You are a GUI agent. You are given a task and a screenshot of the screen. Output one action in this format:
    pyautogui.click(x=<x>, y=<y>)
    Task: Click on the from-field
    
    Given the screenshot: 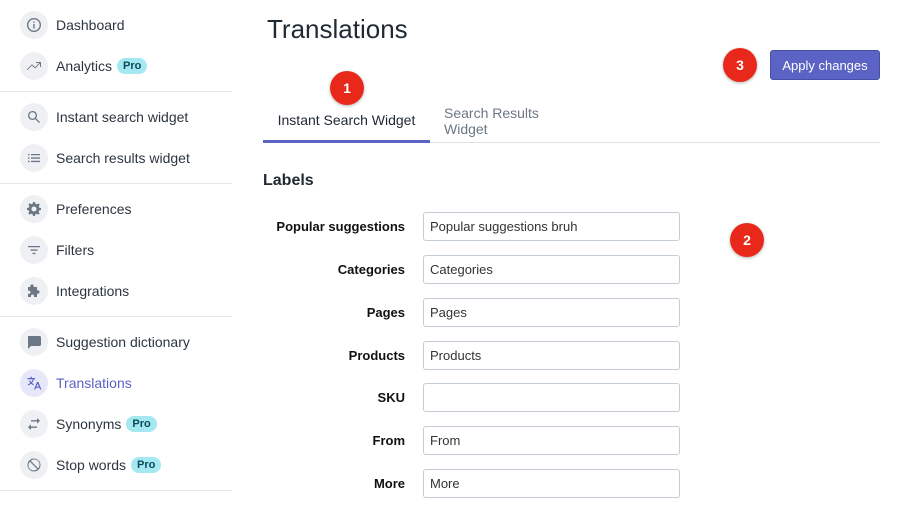 What is the action you would take?
    pyautogui.click(x=551, y=440)
    